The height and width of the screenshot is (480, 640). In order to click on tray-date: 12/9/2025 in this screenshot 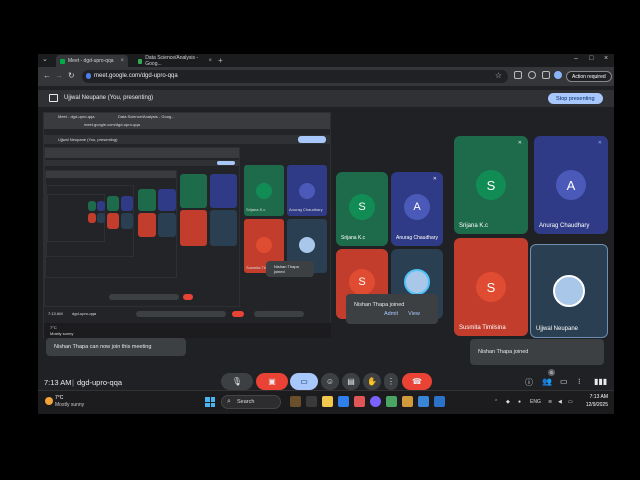, I will do `click(593, 405)`.